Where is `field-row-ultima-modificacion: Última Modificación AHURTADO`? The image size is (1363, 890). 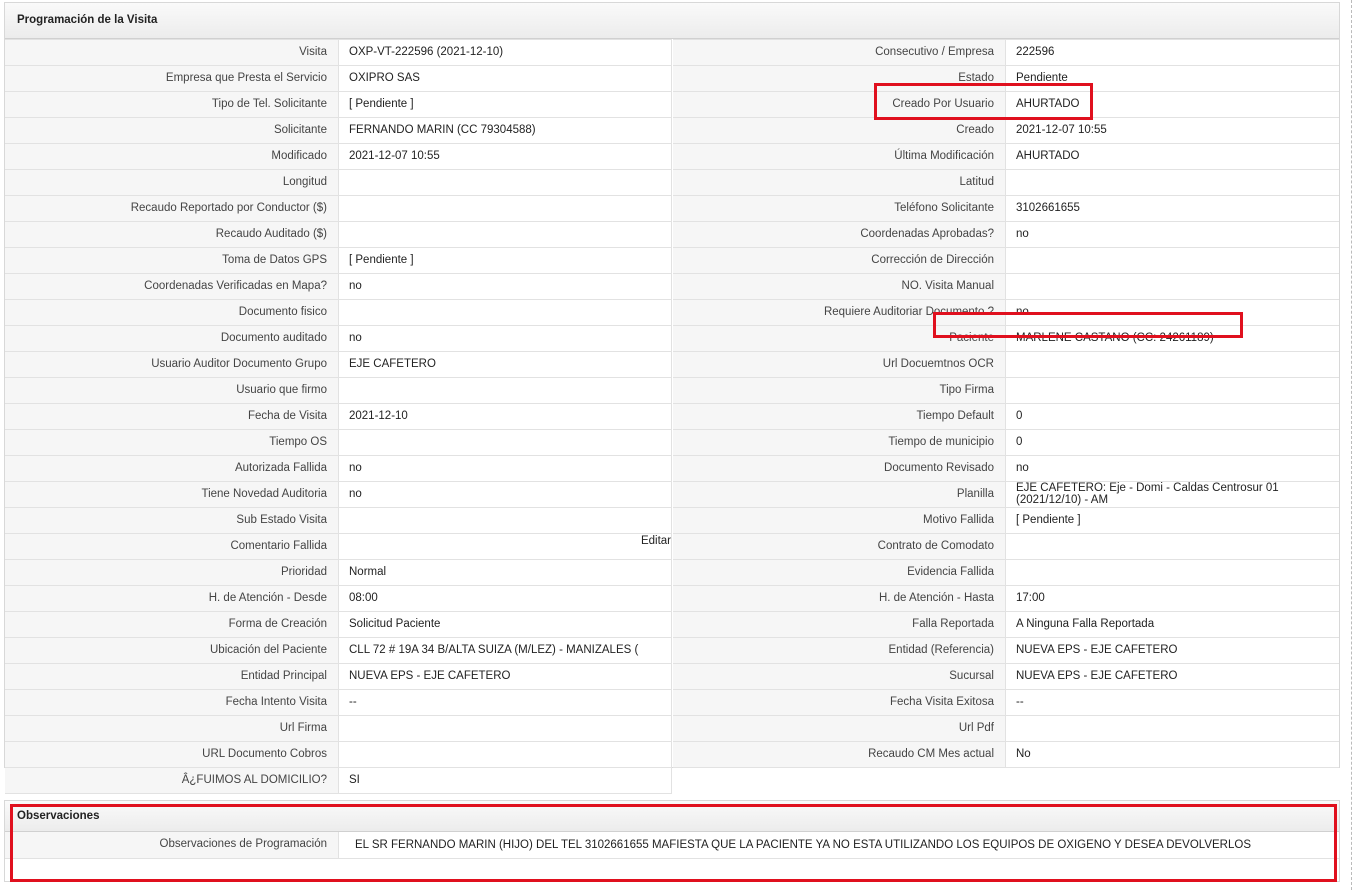 field-row-ultima-modificacion: Última Modificación AHURTADO is located at coordinates (1006, 157).